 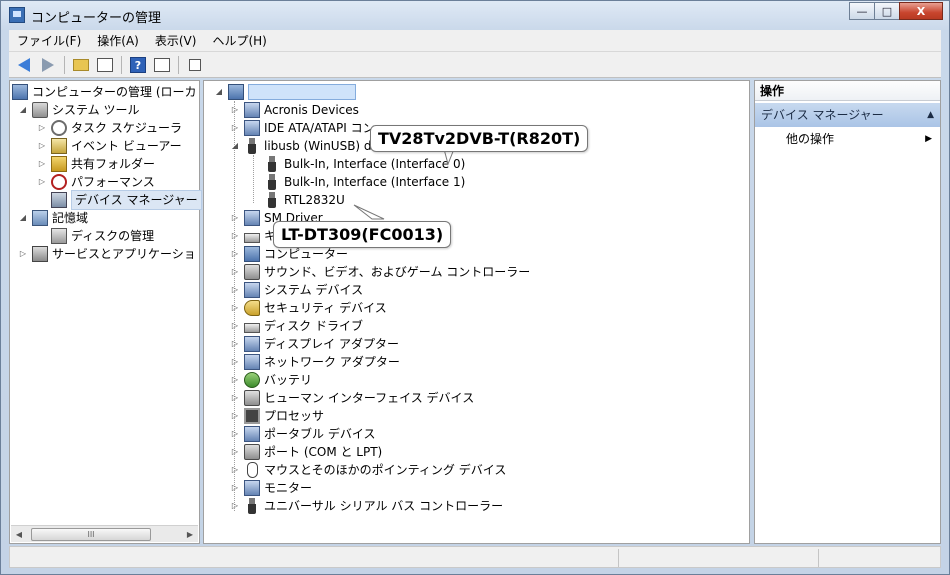 What do you see at coordinates (19, 534) in the screenshot?
I see `scroll-left-icon: ◀` at bounding box center [19, 534].